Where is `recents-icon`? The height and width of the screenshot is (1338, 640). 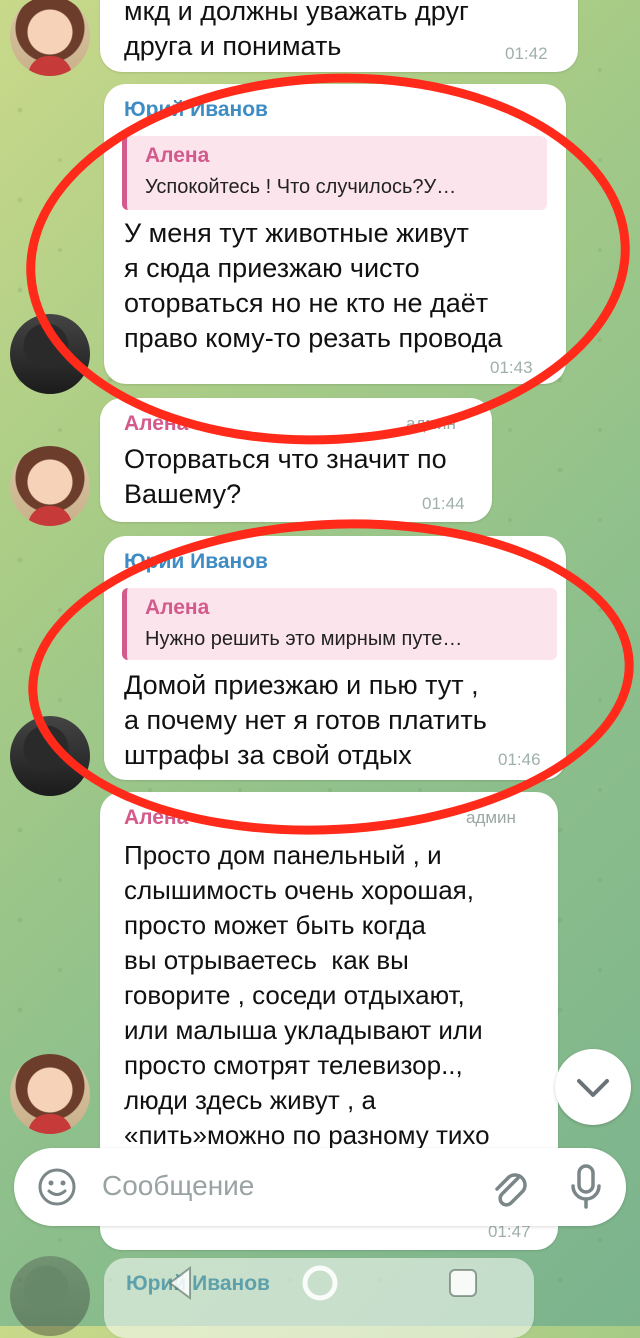
recents-icon is located at coordinates (463, 1283).